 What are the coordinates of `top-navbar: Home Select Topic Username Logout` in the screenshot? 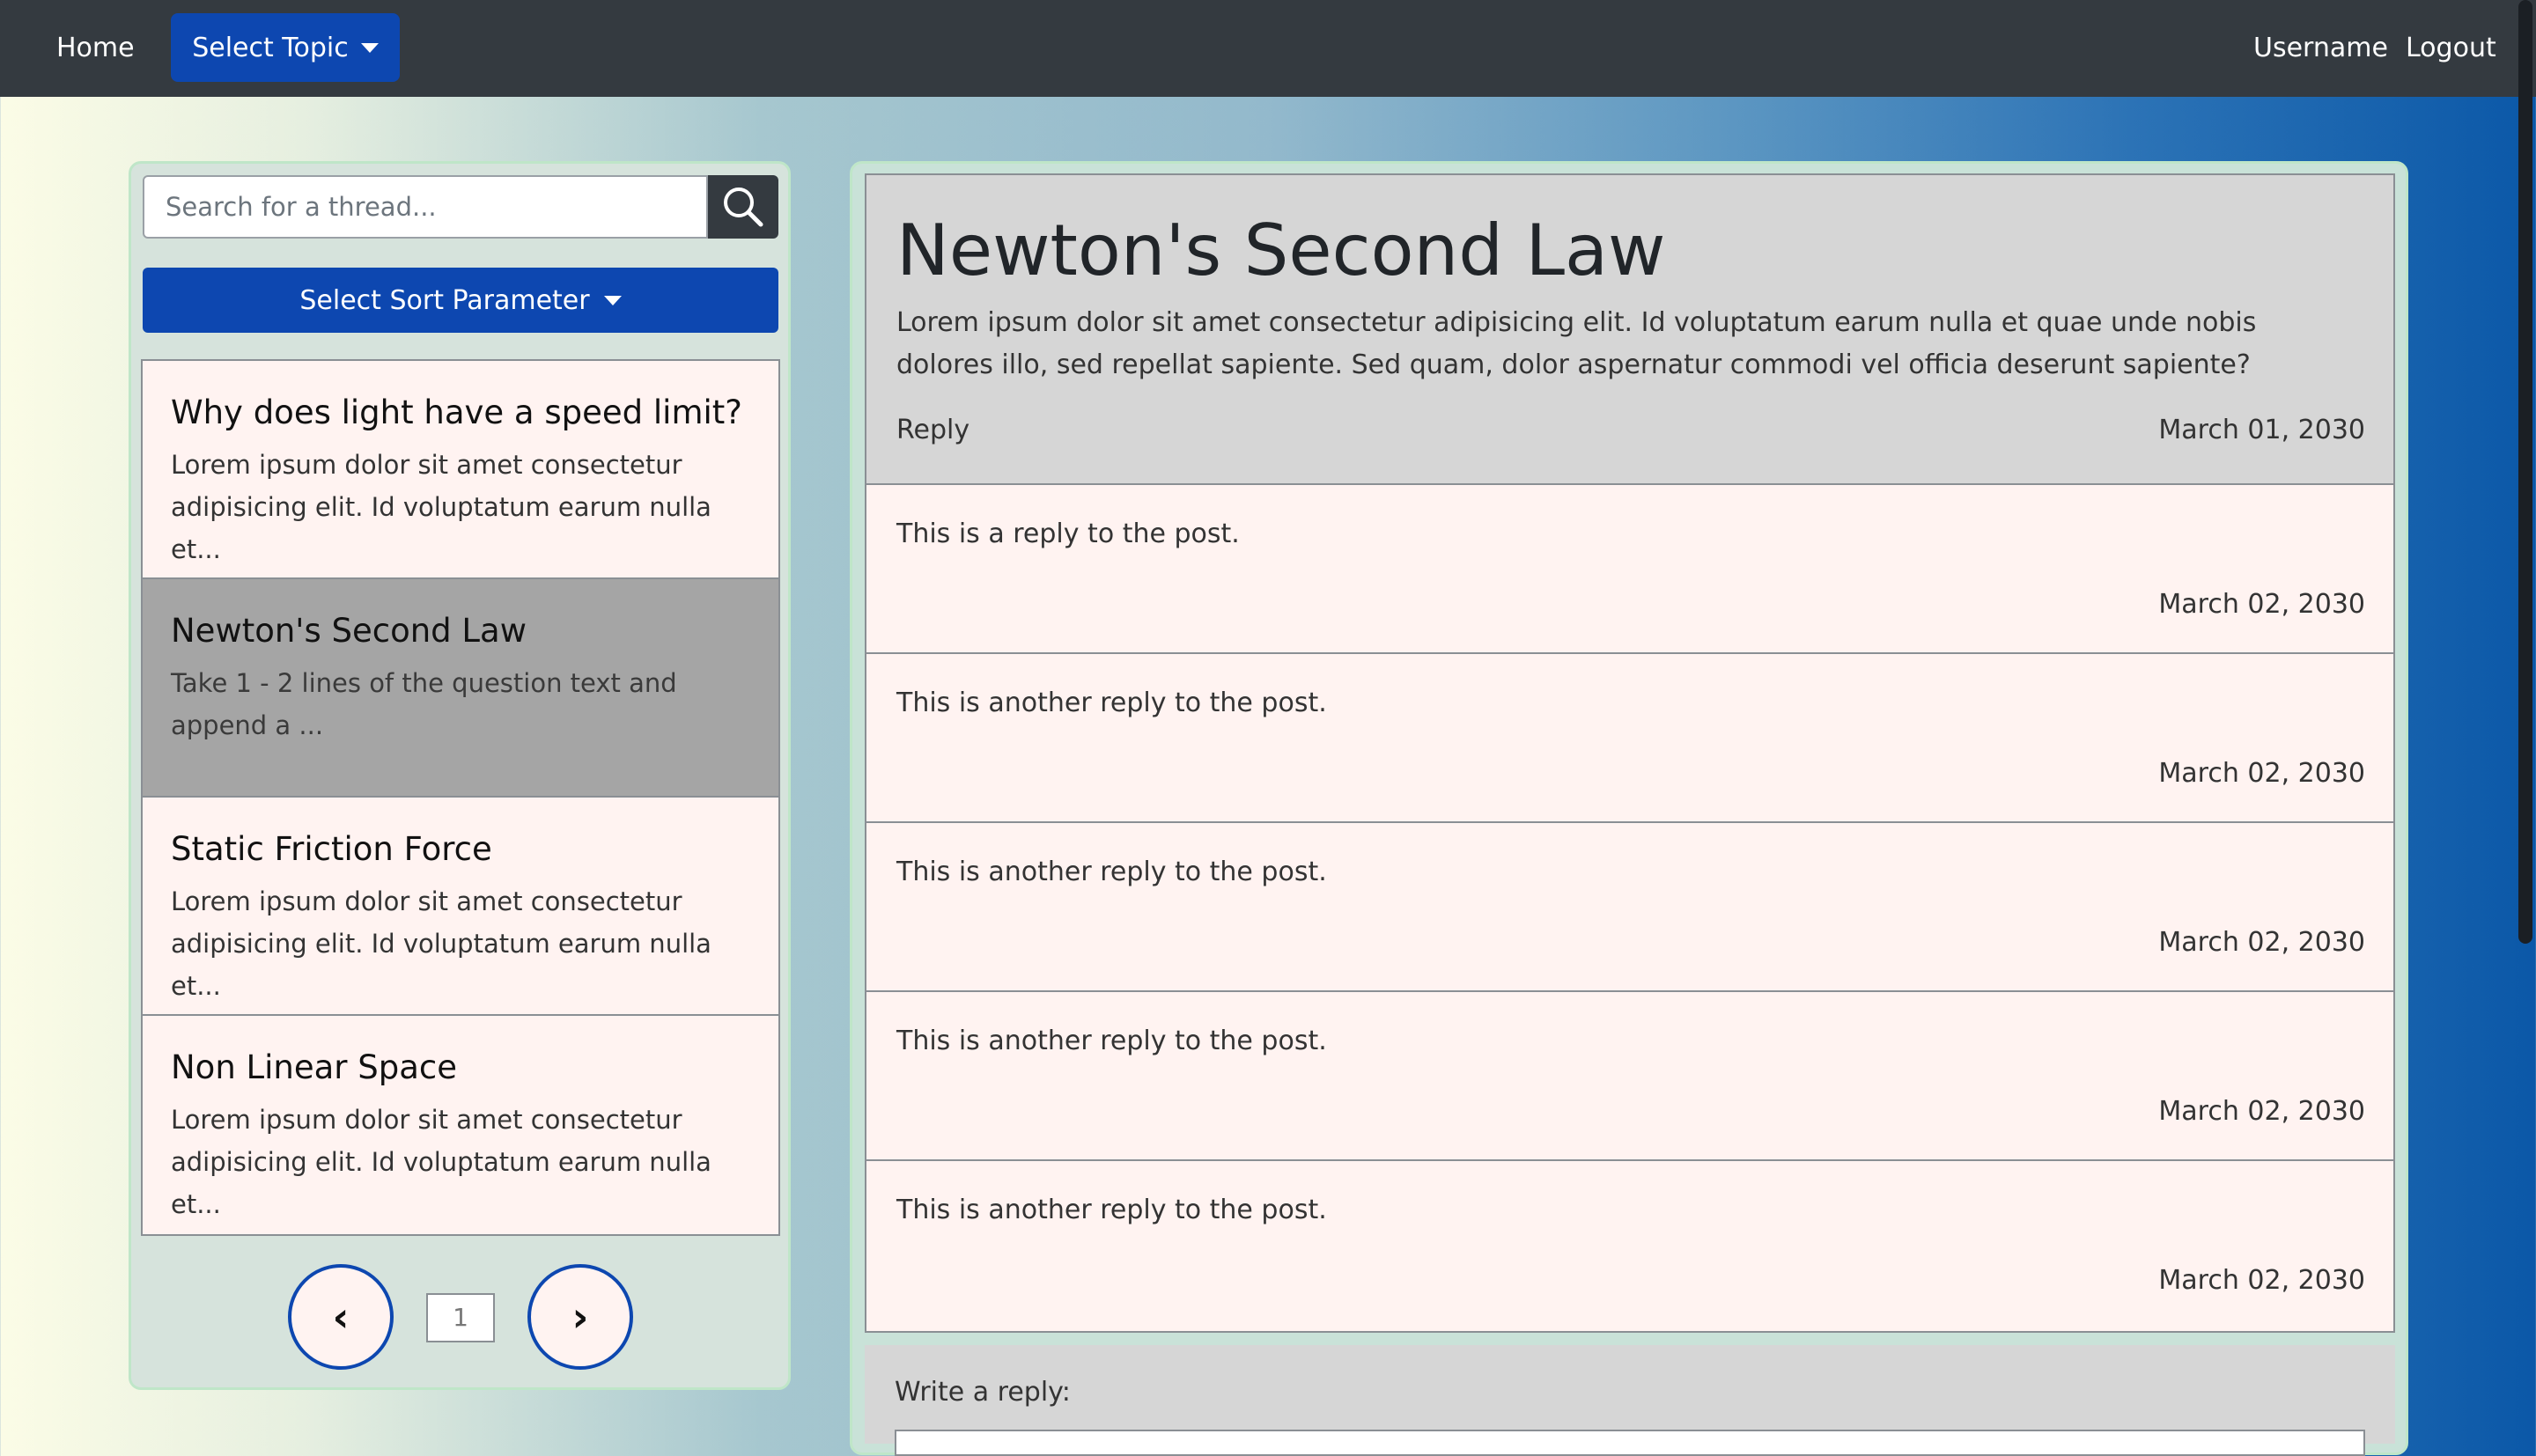 It's located at (1268, 48).